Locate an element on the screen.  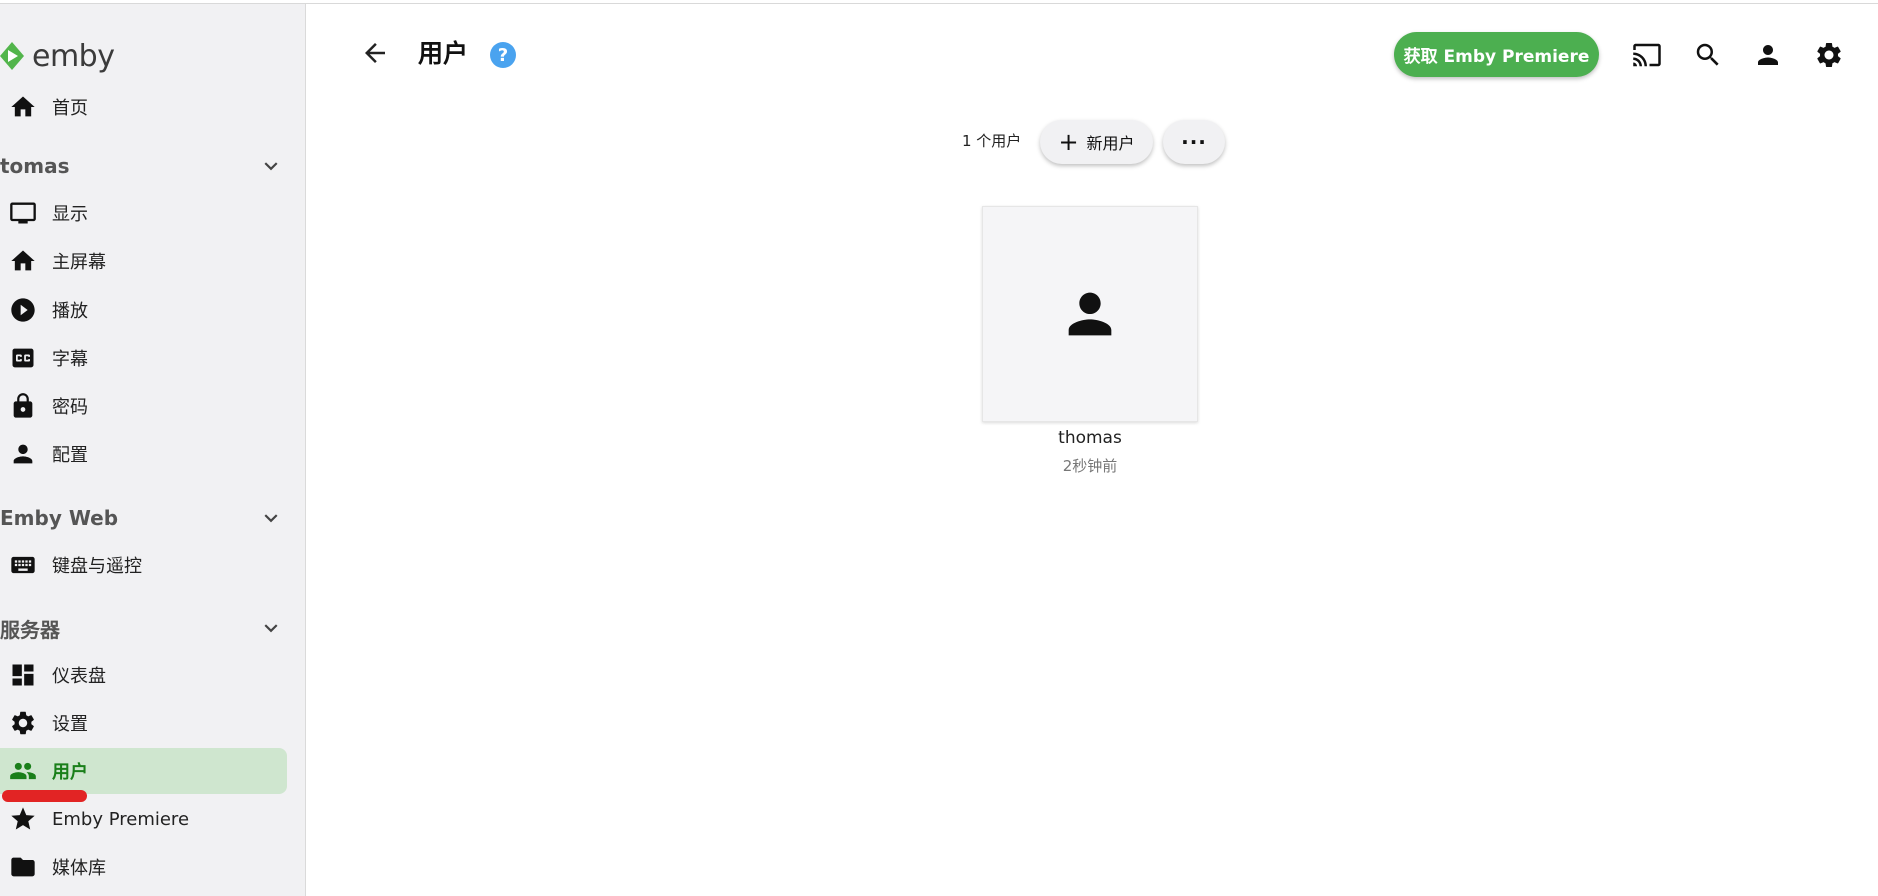
settings-button is located at coordinates (1829, 55).